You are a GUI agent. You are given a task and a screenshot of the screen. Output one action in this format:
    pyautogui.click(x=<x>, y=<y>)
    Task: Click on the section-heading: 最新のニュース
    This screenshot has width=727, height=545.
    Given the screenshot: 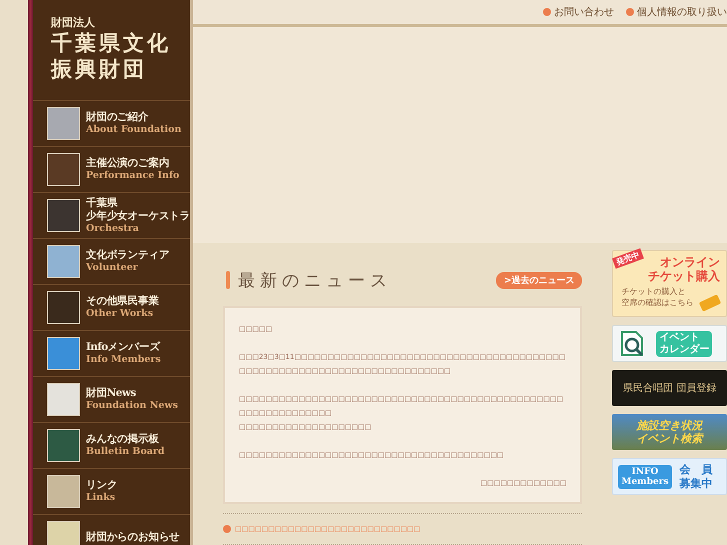 What is the action you would take?
    pyautogui.click(x=315, y=281)
    